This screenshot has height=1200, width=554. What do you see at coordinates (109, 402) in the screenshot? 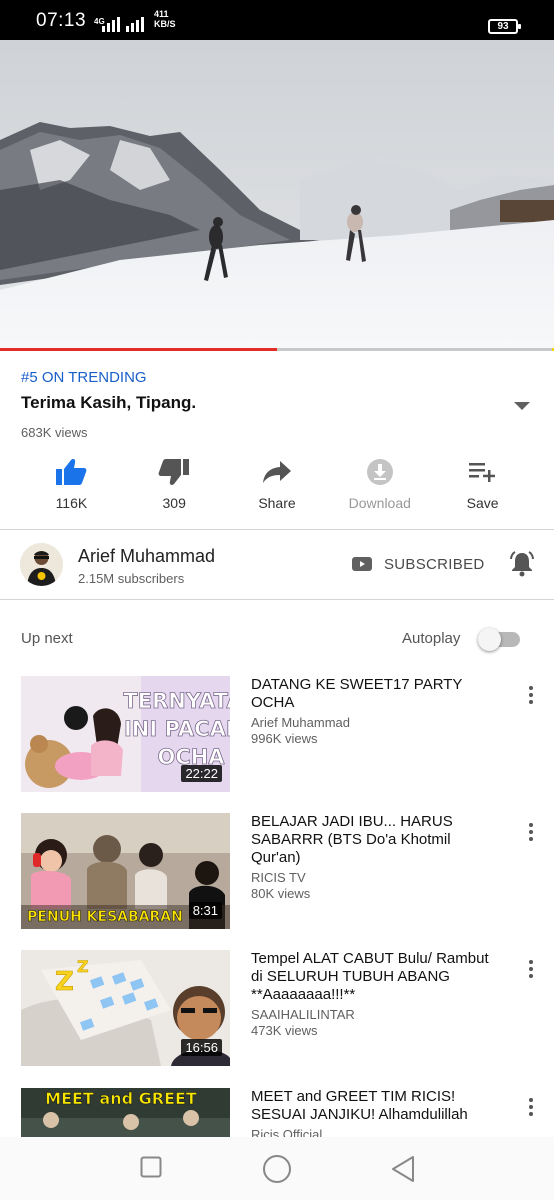
I see `video-title: Terima Kasih, Tipang.` at bounding box center [109, 402].